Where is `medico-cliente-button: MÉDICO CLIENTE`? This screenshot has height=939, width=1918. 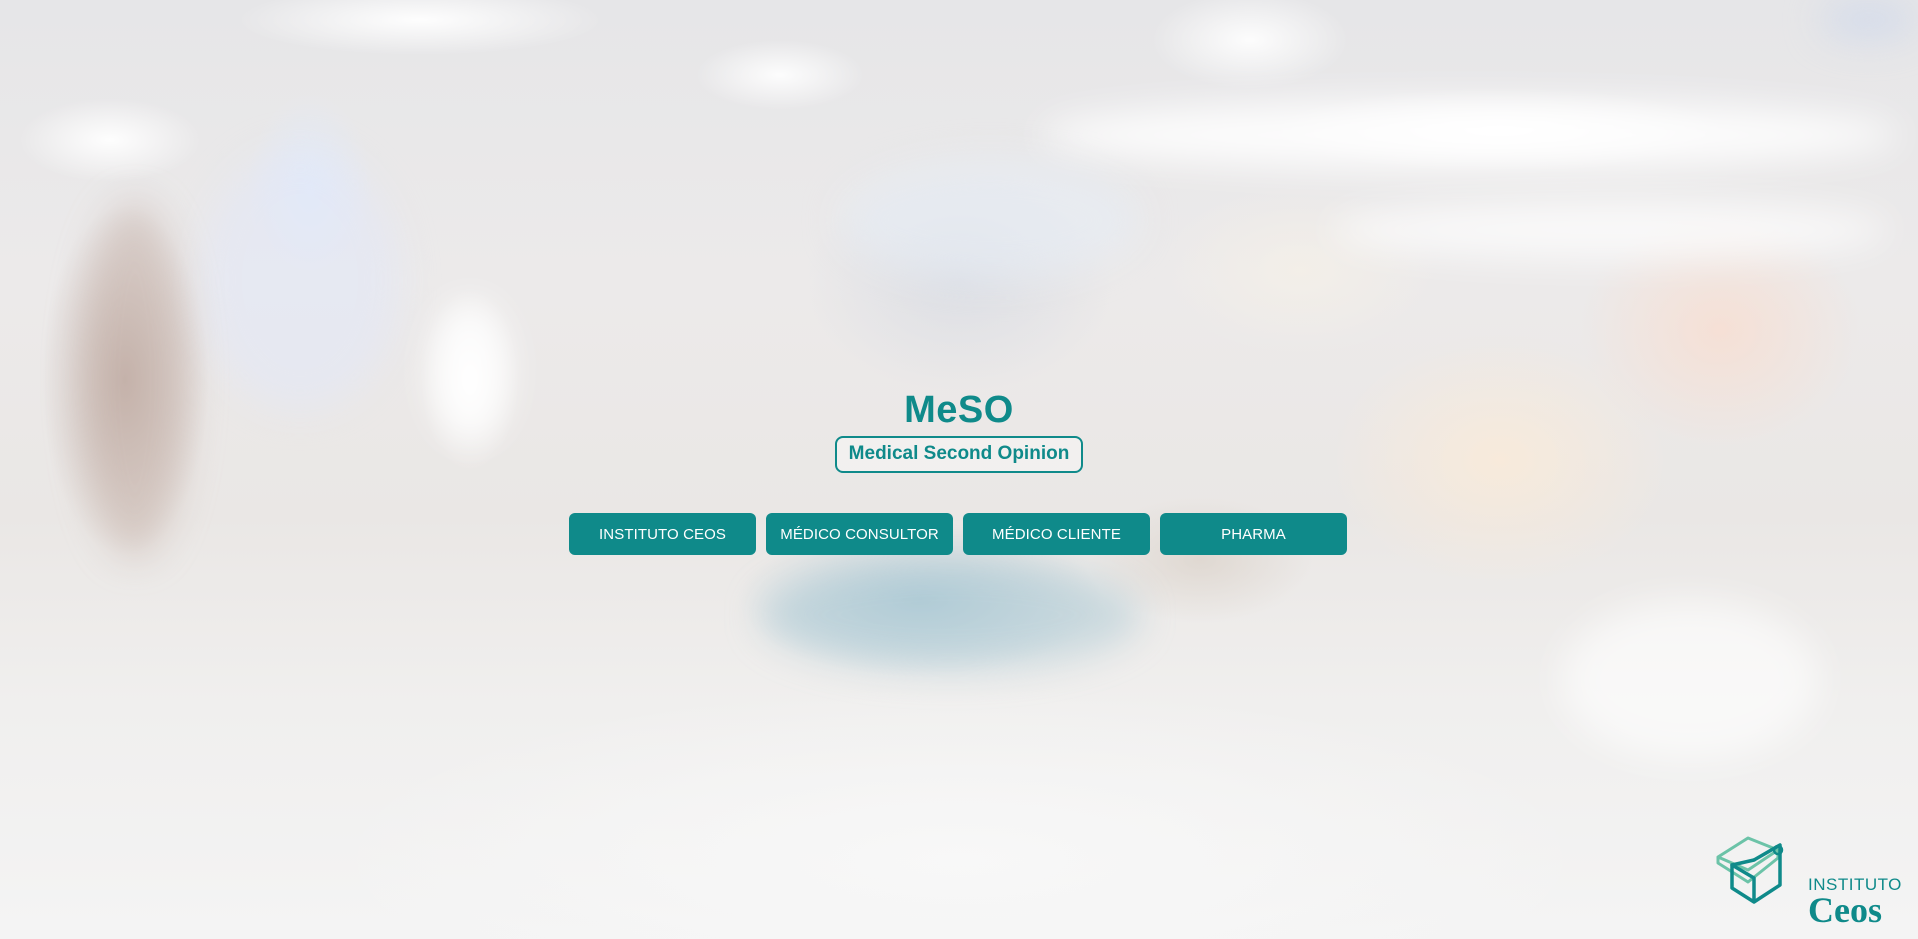 medico-cliente-button: MÉDICO CLIENTE is located at coordinates (1056, 534).